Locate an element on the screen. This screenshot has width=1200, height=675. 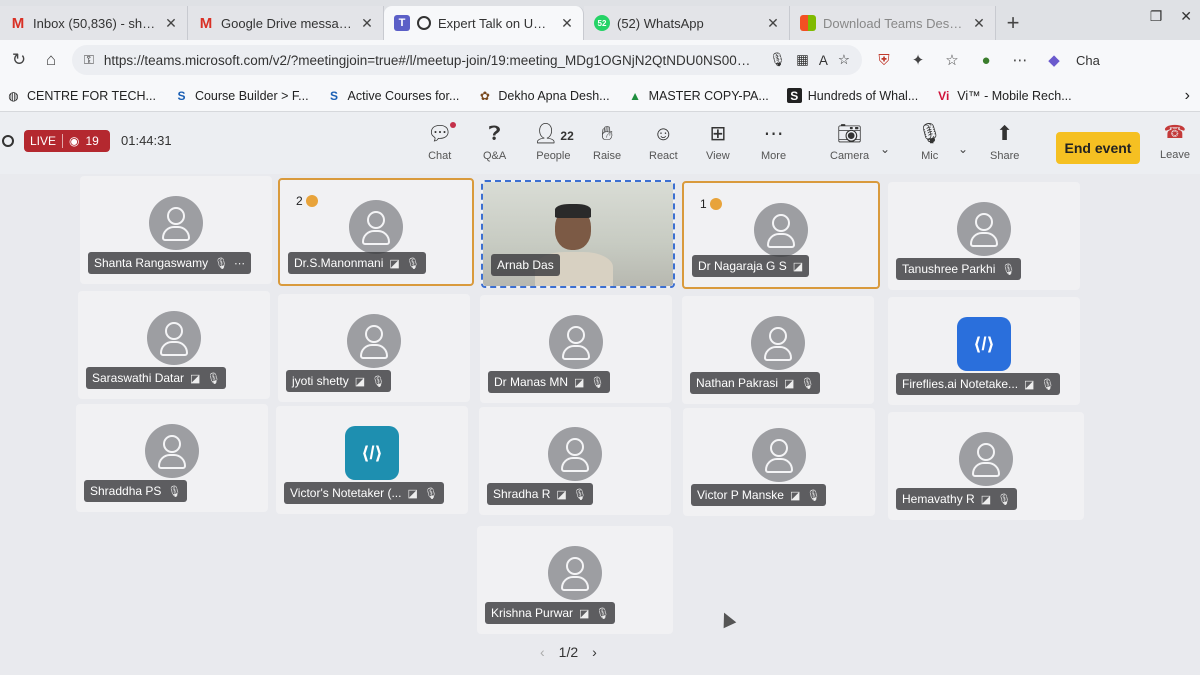
people-button: 👤︎ 22 People is located at coordinates (553, 142).